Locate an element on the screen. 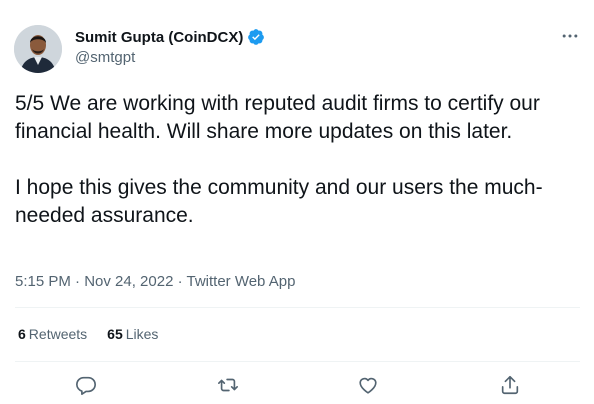 The height and width of the screenshot is (404, 594). like-icon is located at coordinates (368, 385).